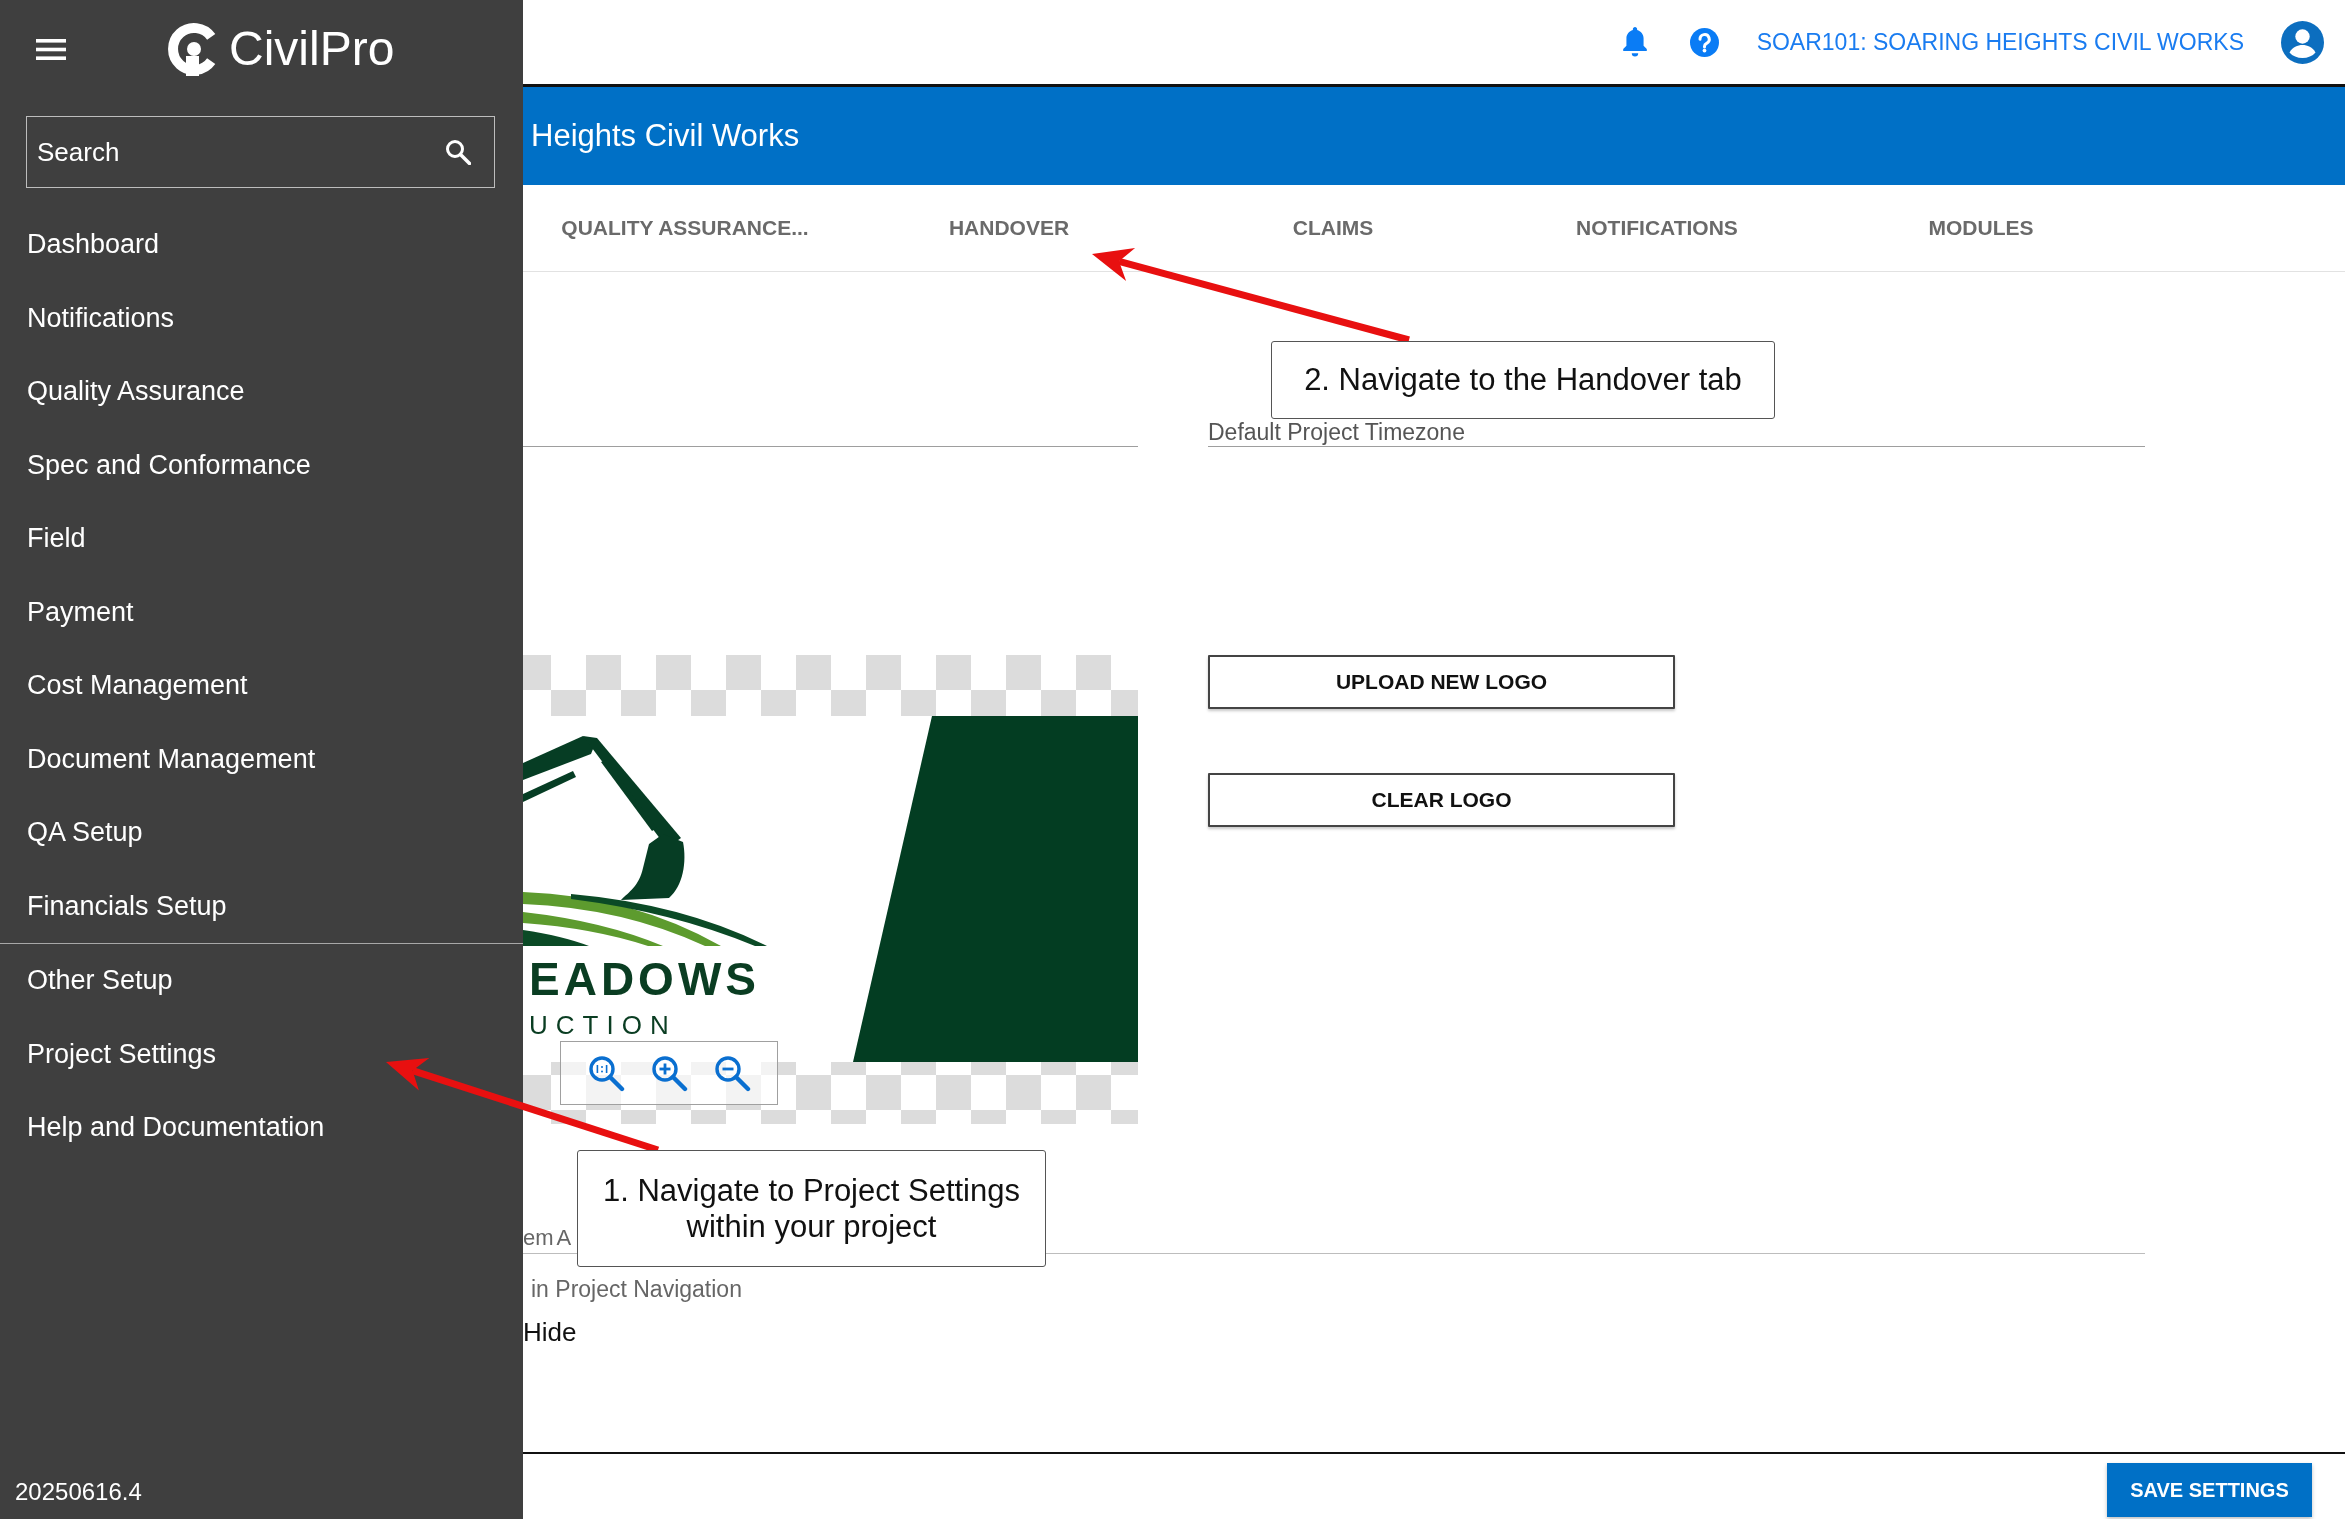  I want to click on sidebar-item: Other Setup, so click(261, 981).